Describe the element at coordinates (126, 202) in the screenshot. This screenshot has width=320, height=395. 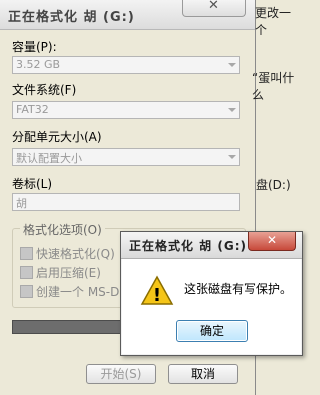
I see `volume-label-input: 胡` at that location.